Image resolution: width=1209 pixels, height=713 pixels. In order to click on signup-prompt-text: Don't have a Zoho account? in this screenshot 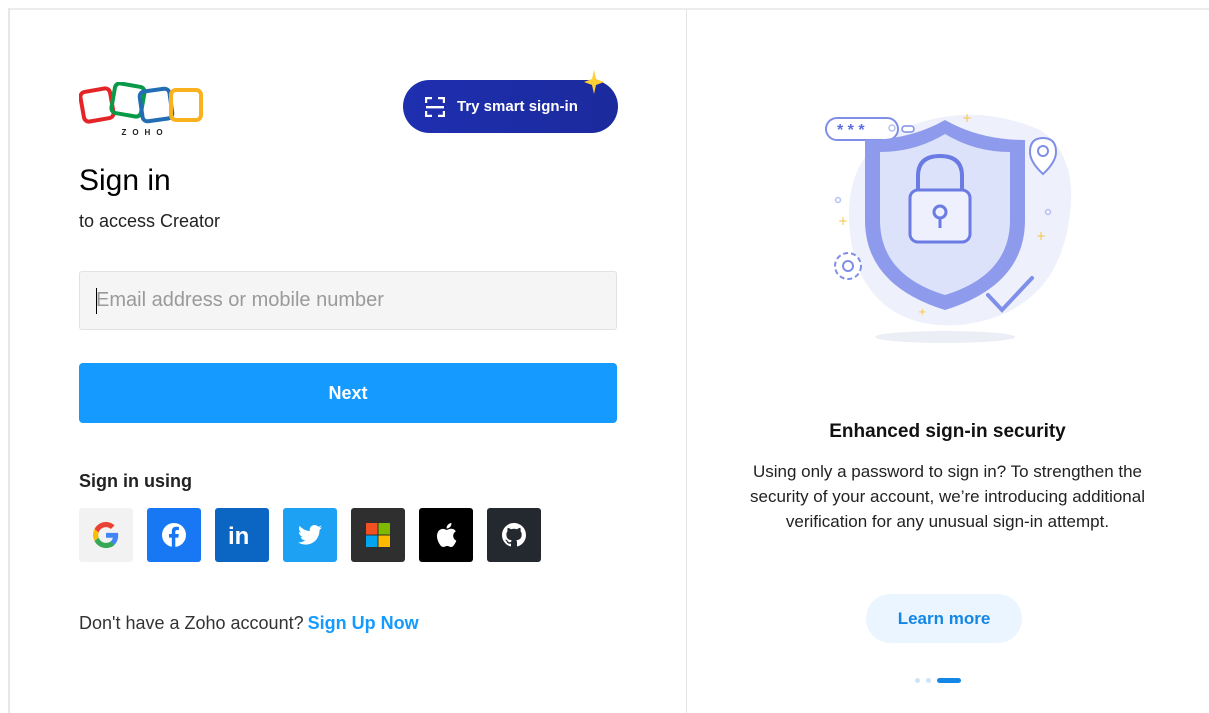, I will do `click(191, 623)`.